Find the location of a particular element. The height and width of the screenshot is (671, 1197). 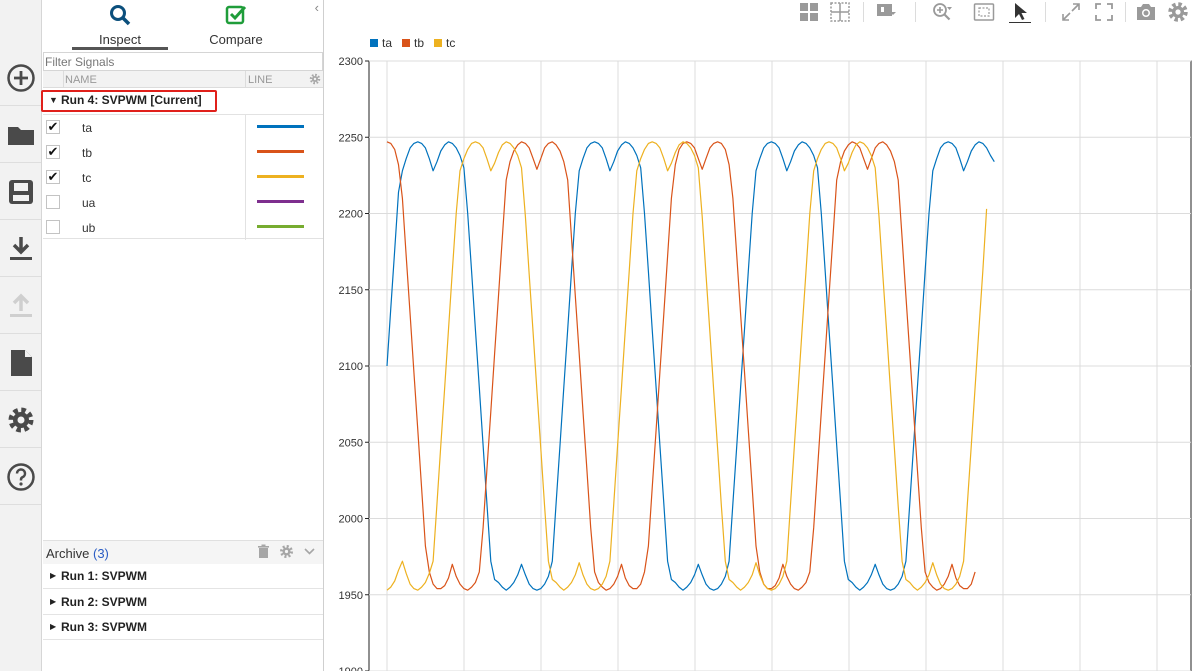

report-button is located at coordinates (20, 363).